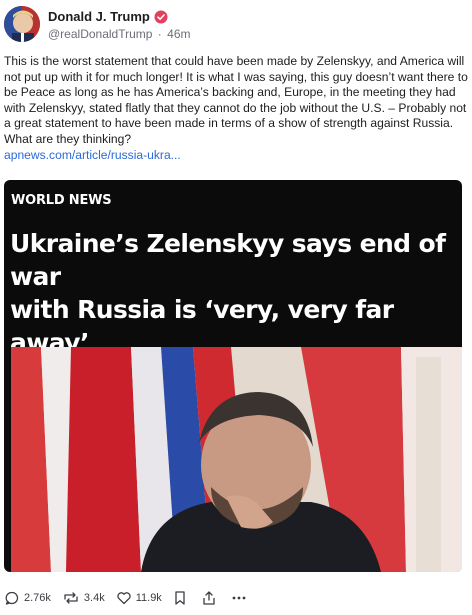 The image size is (472, 615). What do you see at coordinates (124, 598) in the screenshot?
I see `heart-icon` at bounding box center [124, 598].